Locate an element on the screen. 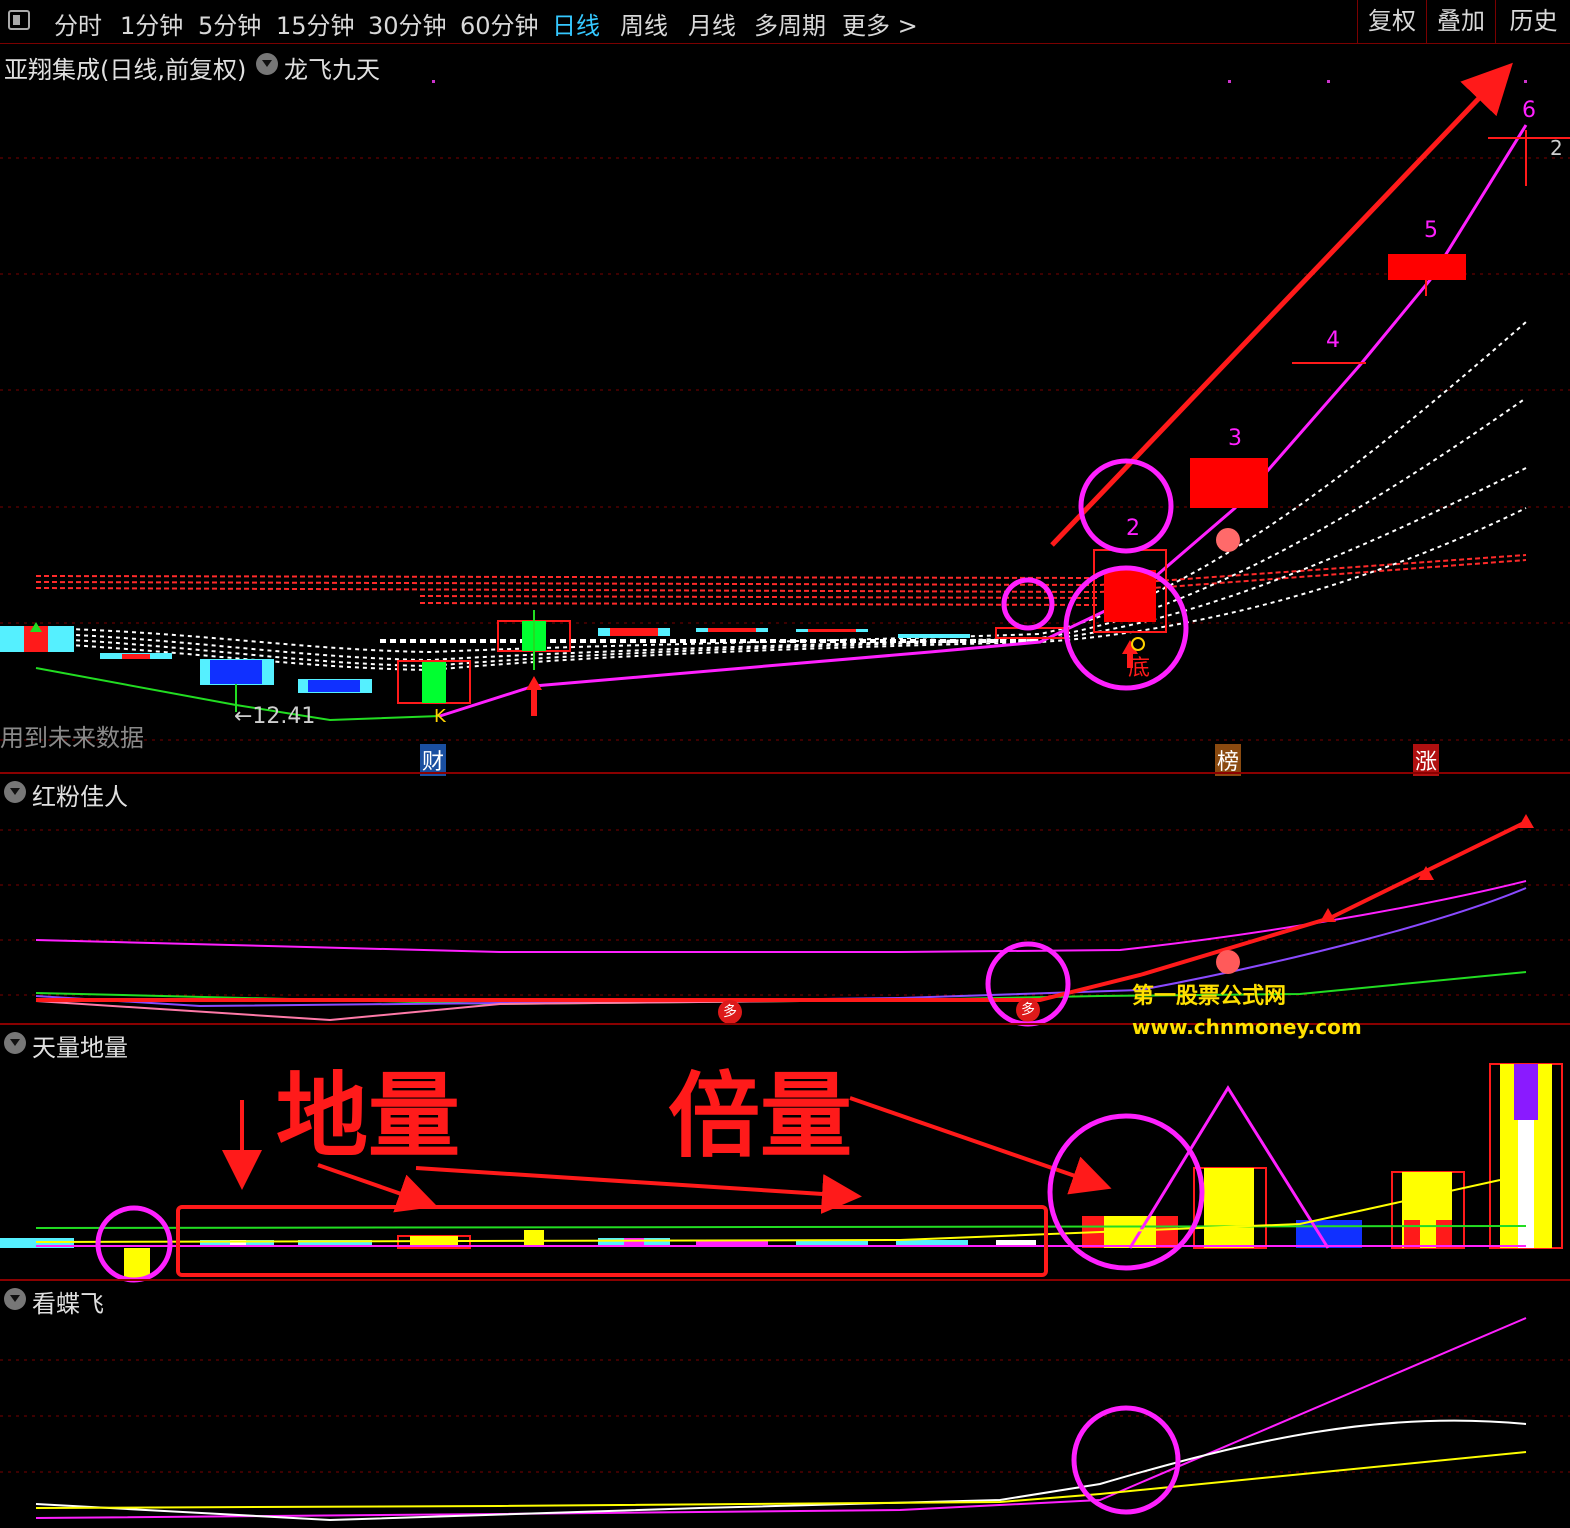  panel4-title: 看蝶飞 is located at coordinates (68, 1301).